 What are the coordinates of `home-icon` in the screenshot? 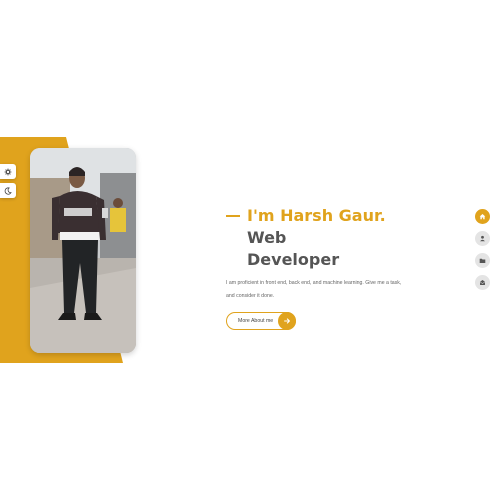 It's located at (482, 217).